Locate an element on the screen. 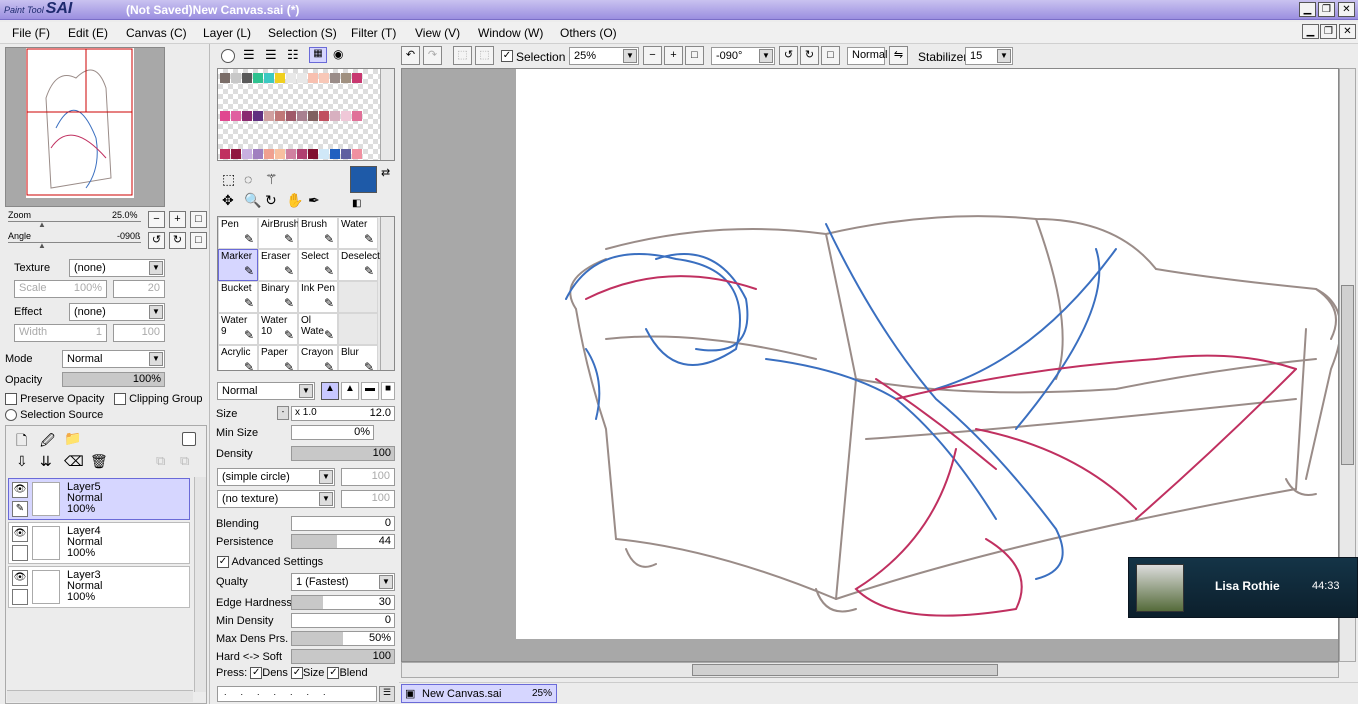 This screenshot has width=1358, height=704. effect-dropdown: (none) ▼ is located at coordinates (117, 312).